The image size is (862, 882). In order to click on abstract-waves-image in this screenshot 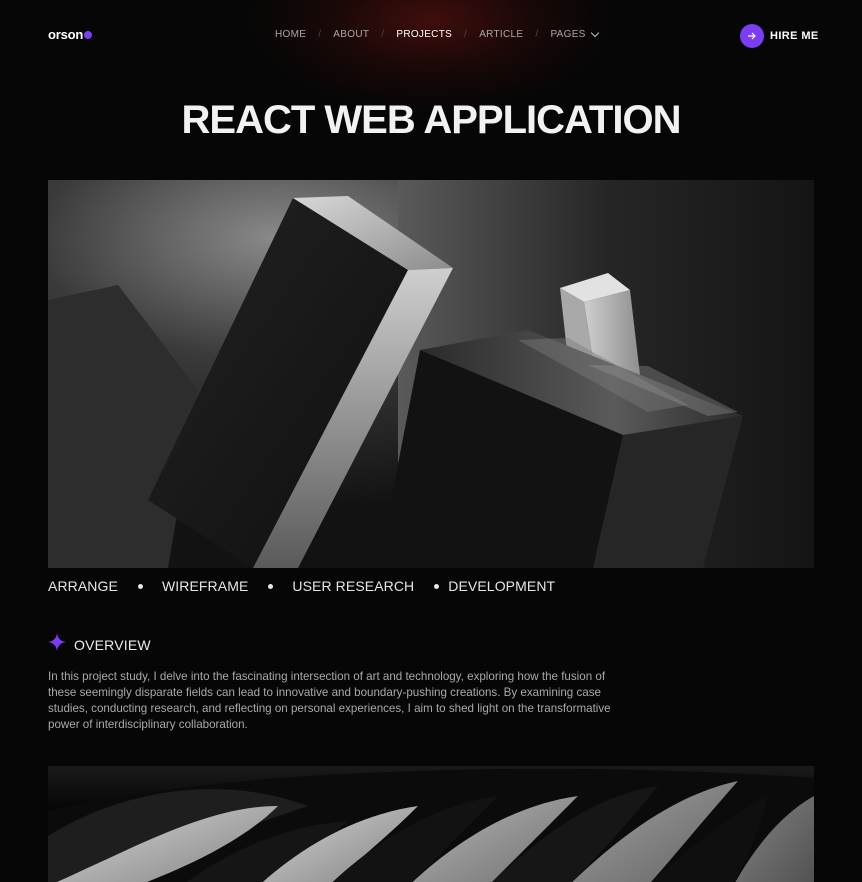, I will do `click(431, 824)`.